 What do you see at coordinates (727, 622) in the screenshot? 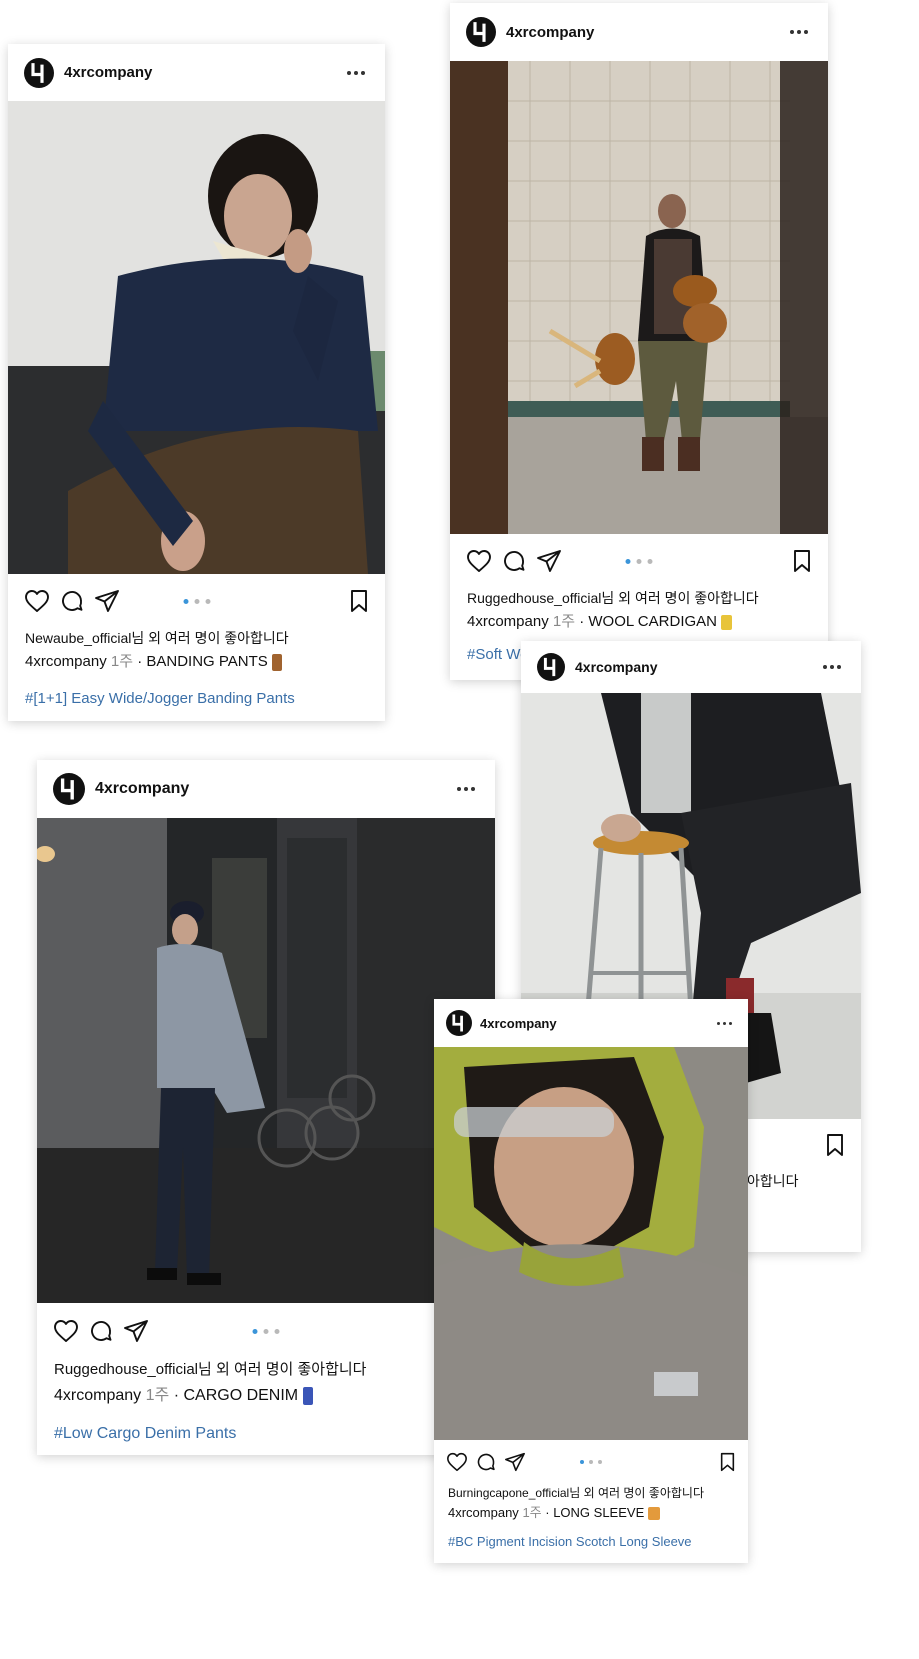
I see `cardigan-emoji-icon` at bounding box center [727, 622].